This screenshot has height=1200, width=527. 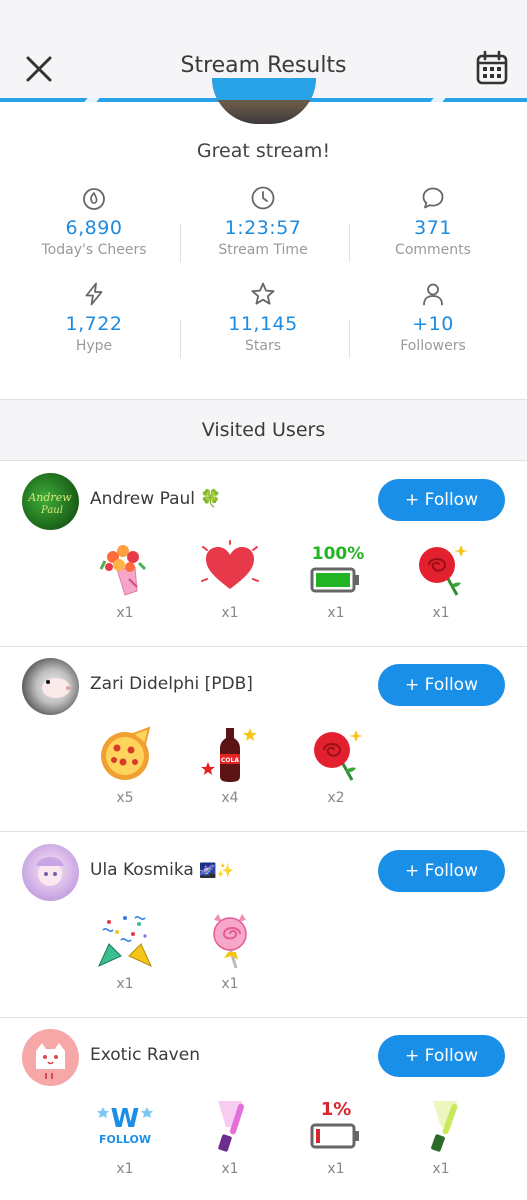 What do you see at coordinates (94, 199) in the screenshot?
I see `cheers-icon` at bounding box center [94, 199].